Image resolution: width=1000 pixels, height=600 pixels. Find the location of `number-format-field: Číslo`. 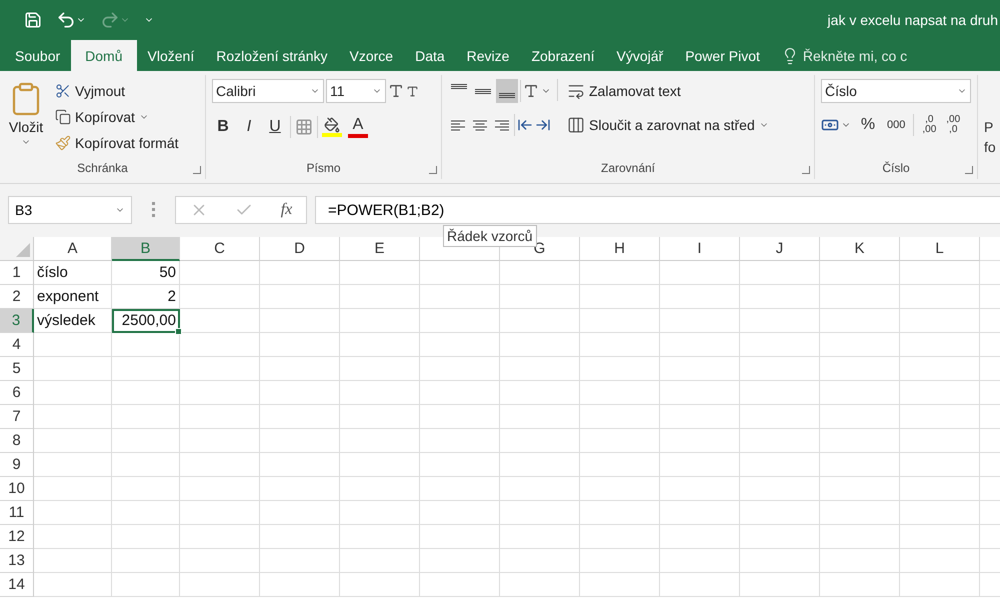

number-format-field: Číslo is located at coordinates (896, 91).